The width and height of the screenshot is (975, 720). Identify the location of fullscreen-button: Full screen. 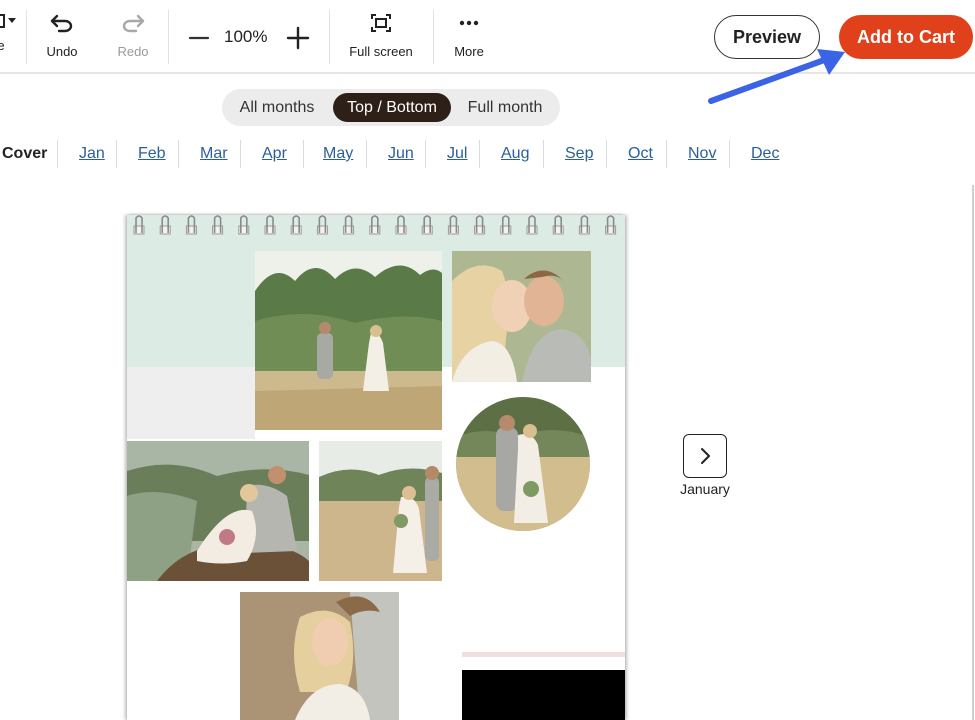
(381, 36).